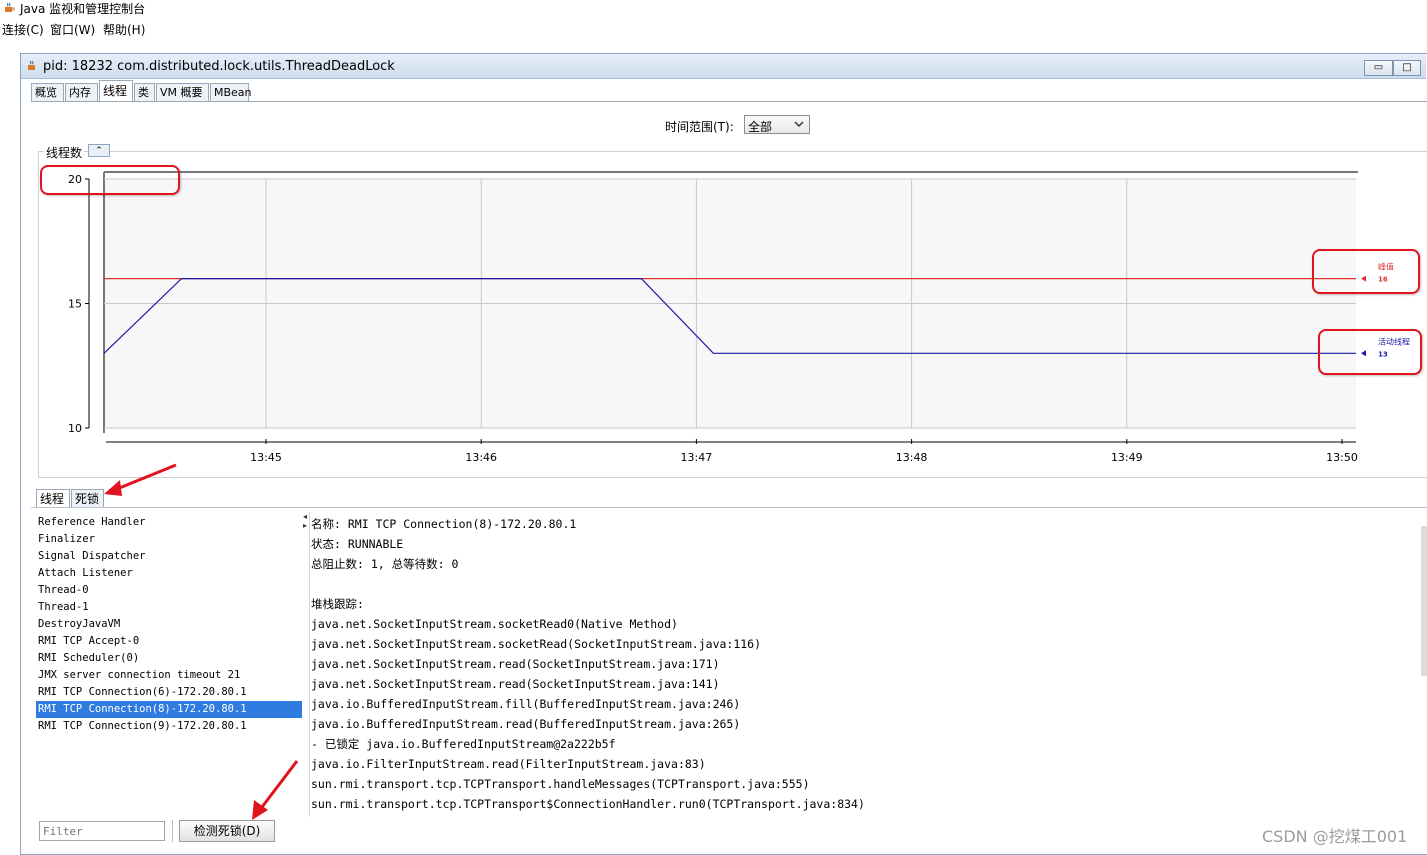 The image size is (1427, 855). I want to click on menu-bar: 连接(C) 窗口(W) 帮助(H), so click(713, 28).